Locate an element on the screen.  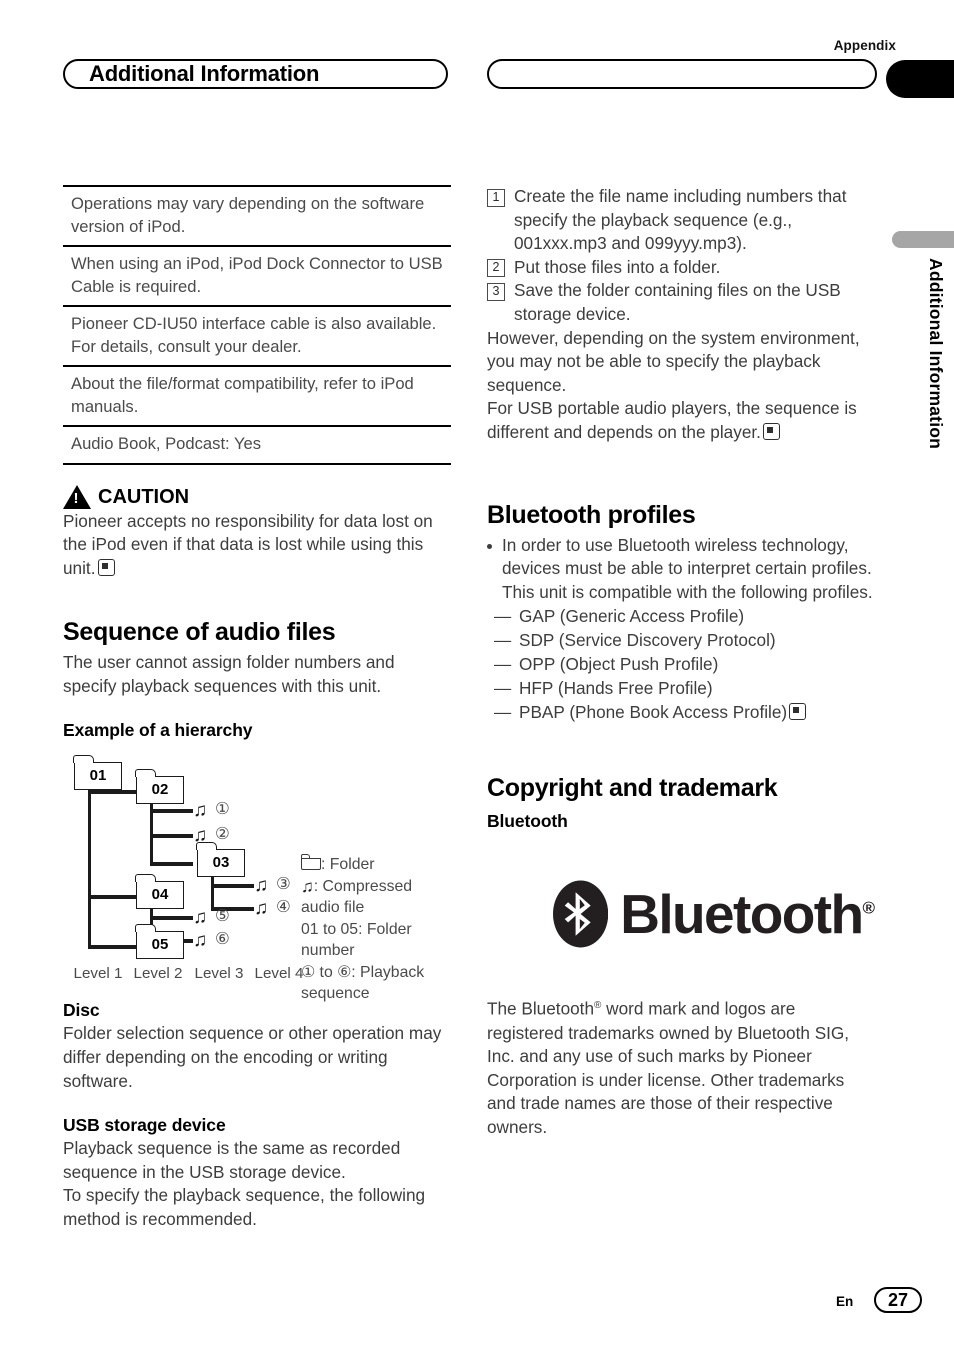
bullet-icon is located at coordinates (489, 546).